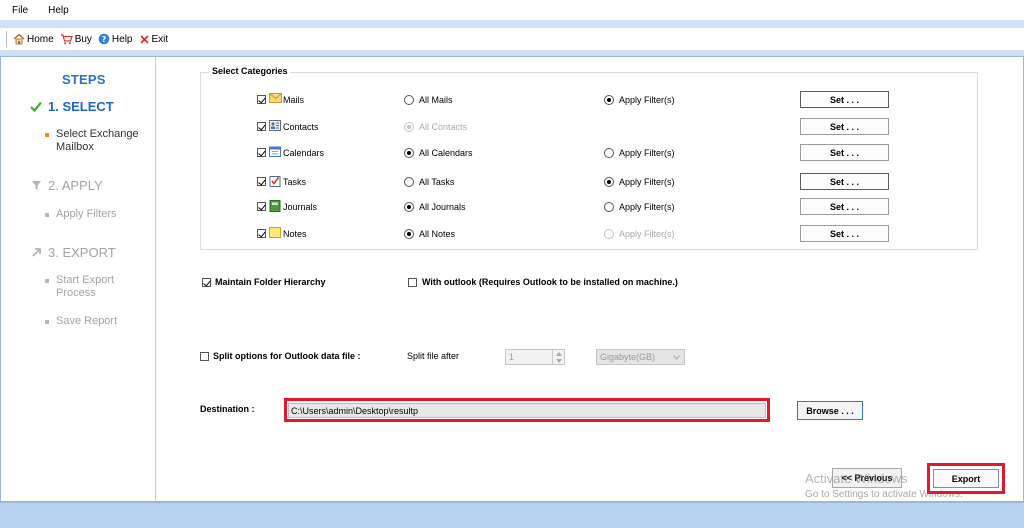 This screenshot has width=1024, height=528. I want to click on category-label: Mails, so click(294, 100).